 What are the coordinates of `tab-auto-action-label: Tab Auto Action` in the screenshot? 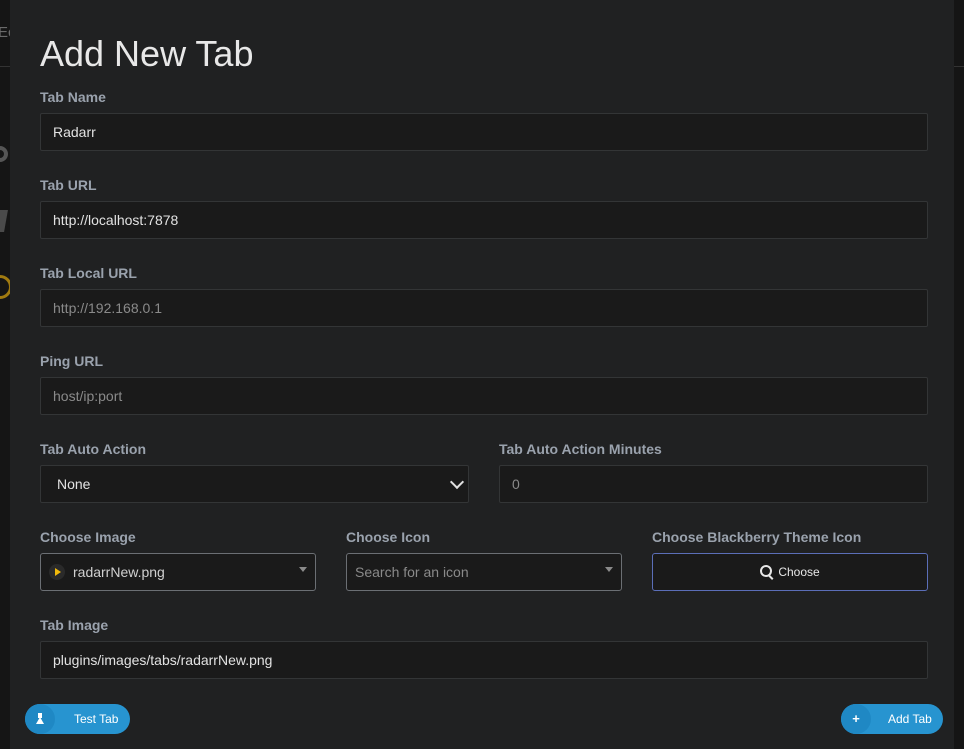 It's located at (93, 449).